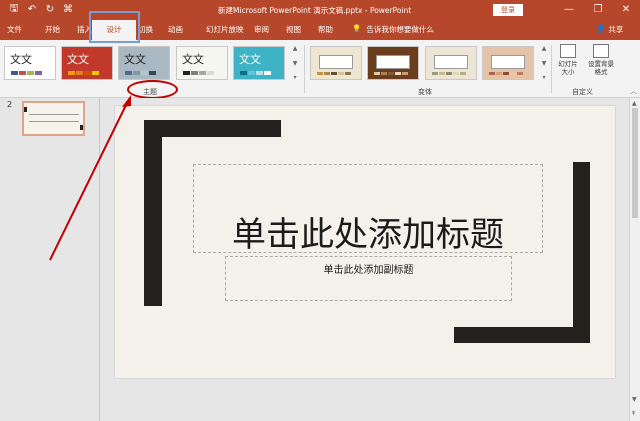 This screenshot has height=421, width=640. I want to click on annotation-circle, so click(152, 89).